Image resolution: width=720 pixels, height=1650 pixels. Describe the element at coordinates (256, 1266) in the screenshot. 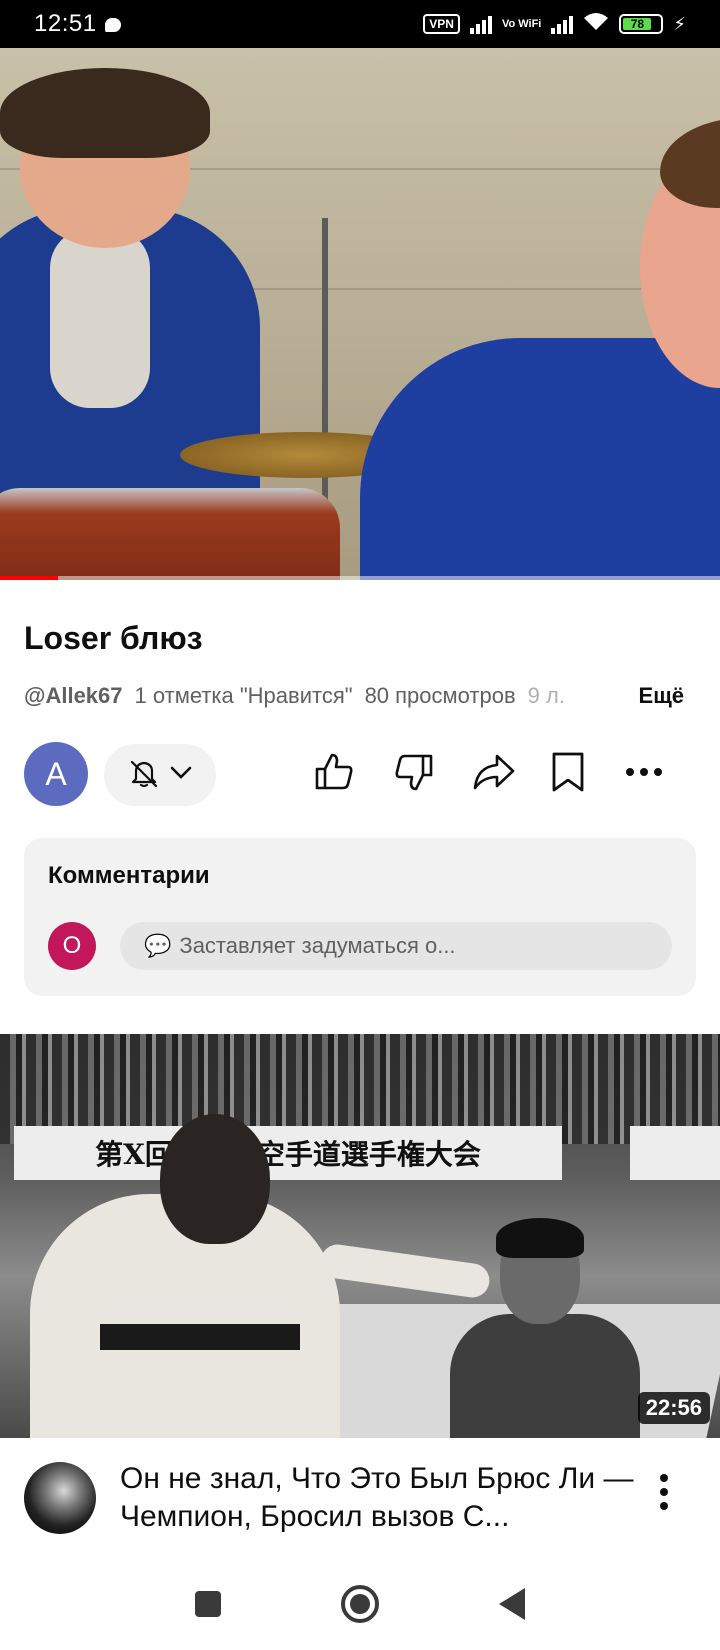

I see `thumbnail-fighter` at that location.